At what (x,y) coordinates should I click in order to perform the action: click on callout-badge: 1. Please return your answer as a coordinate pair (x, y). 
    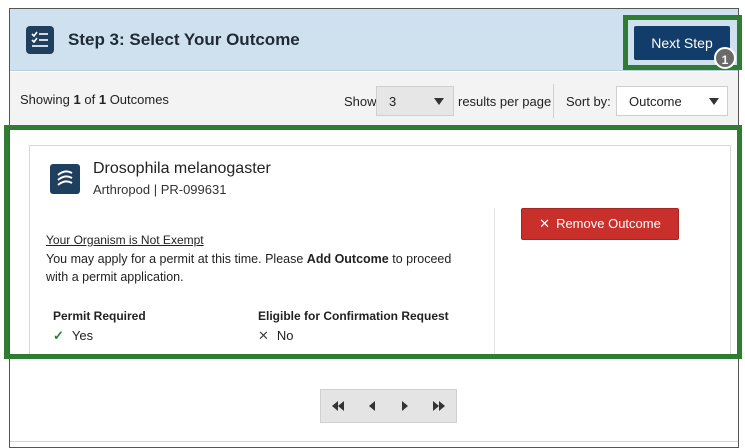
    Looking at the image, I should click on (725, 58).